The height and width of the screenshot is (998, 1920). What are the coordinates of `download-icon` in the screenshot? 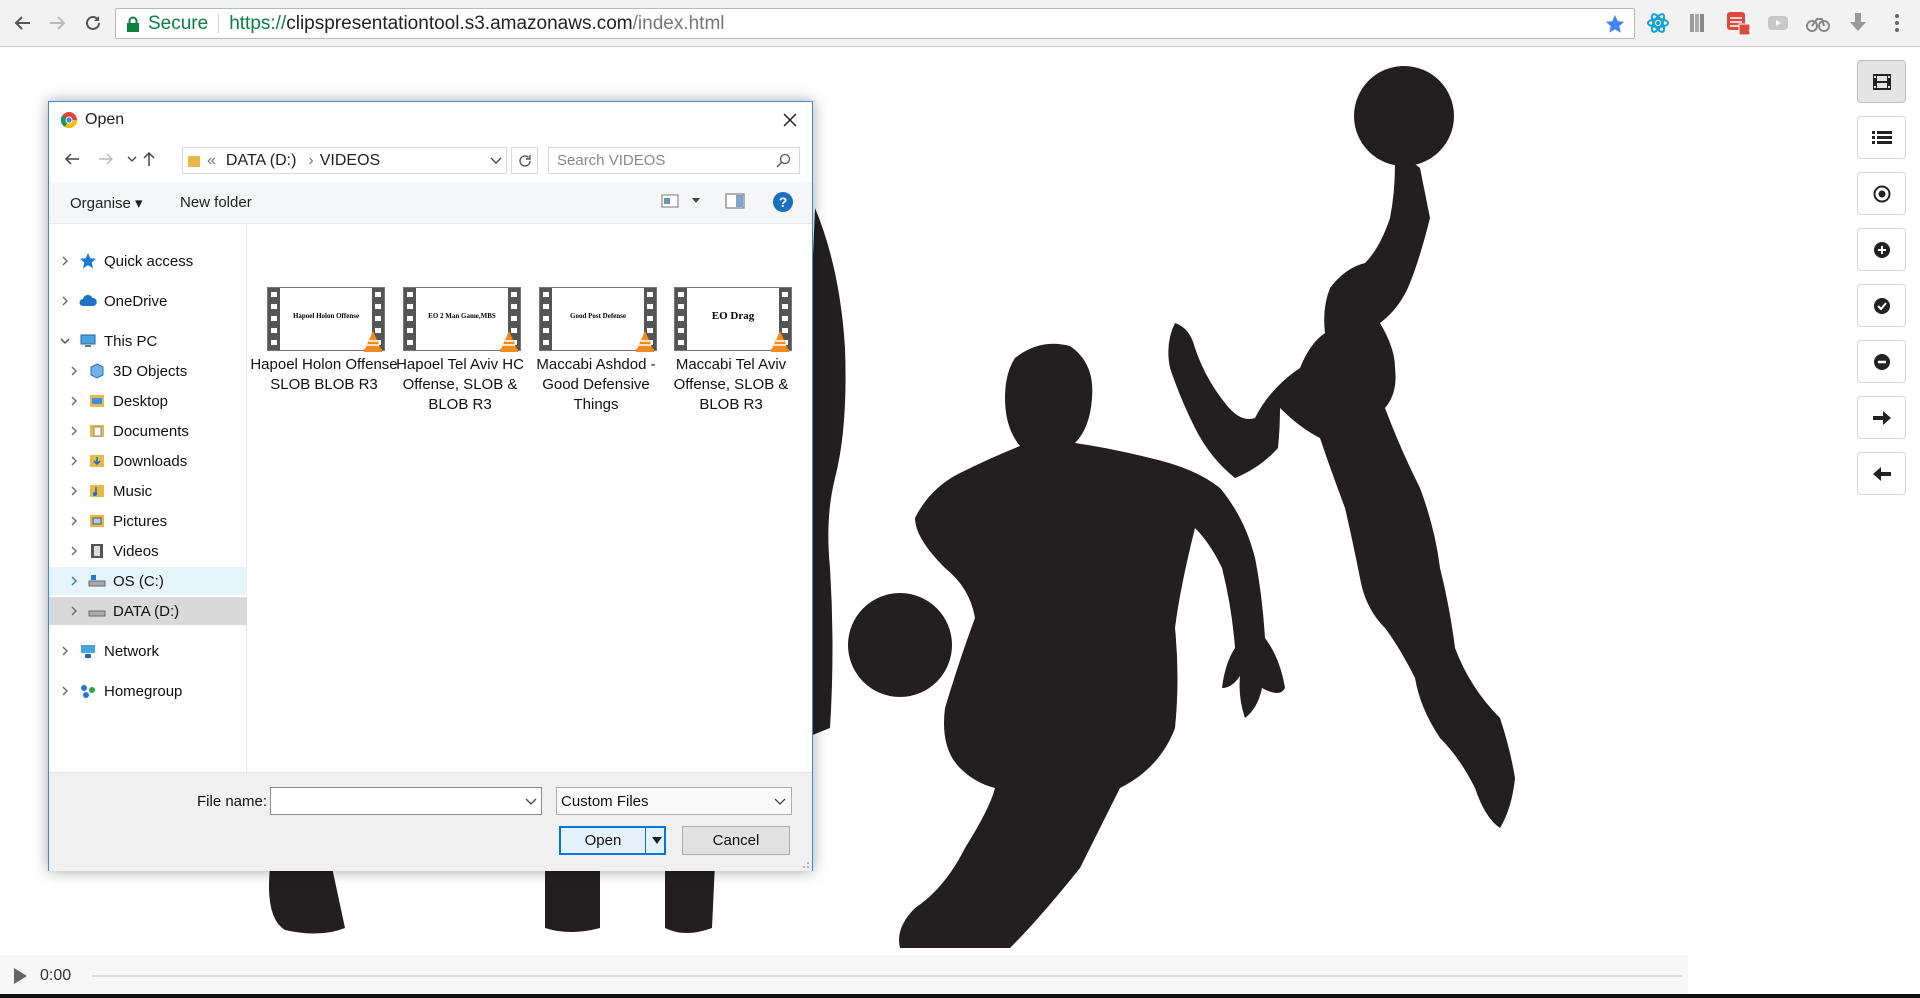 It's located at (1858, 23).